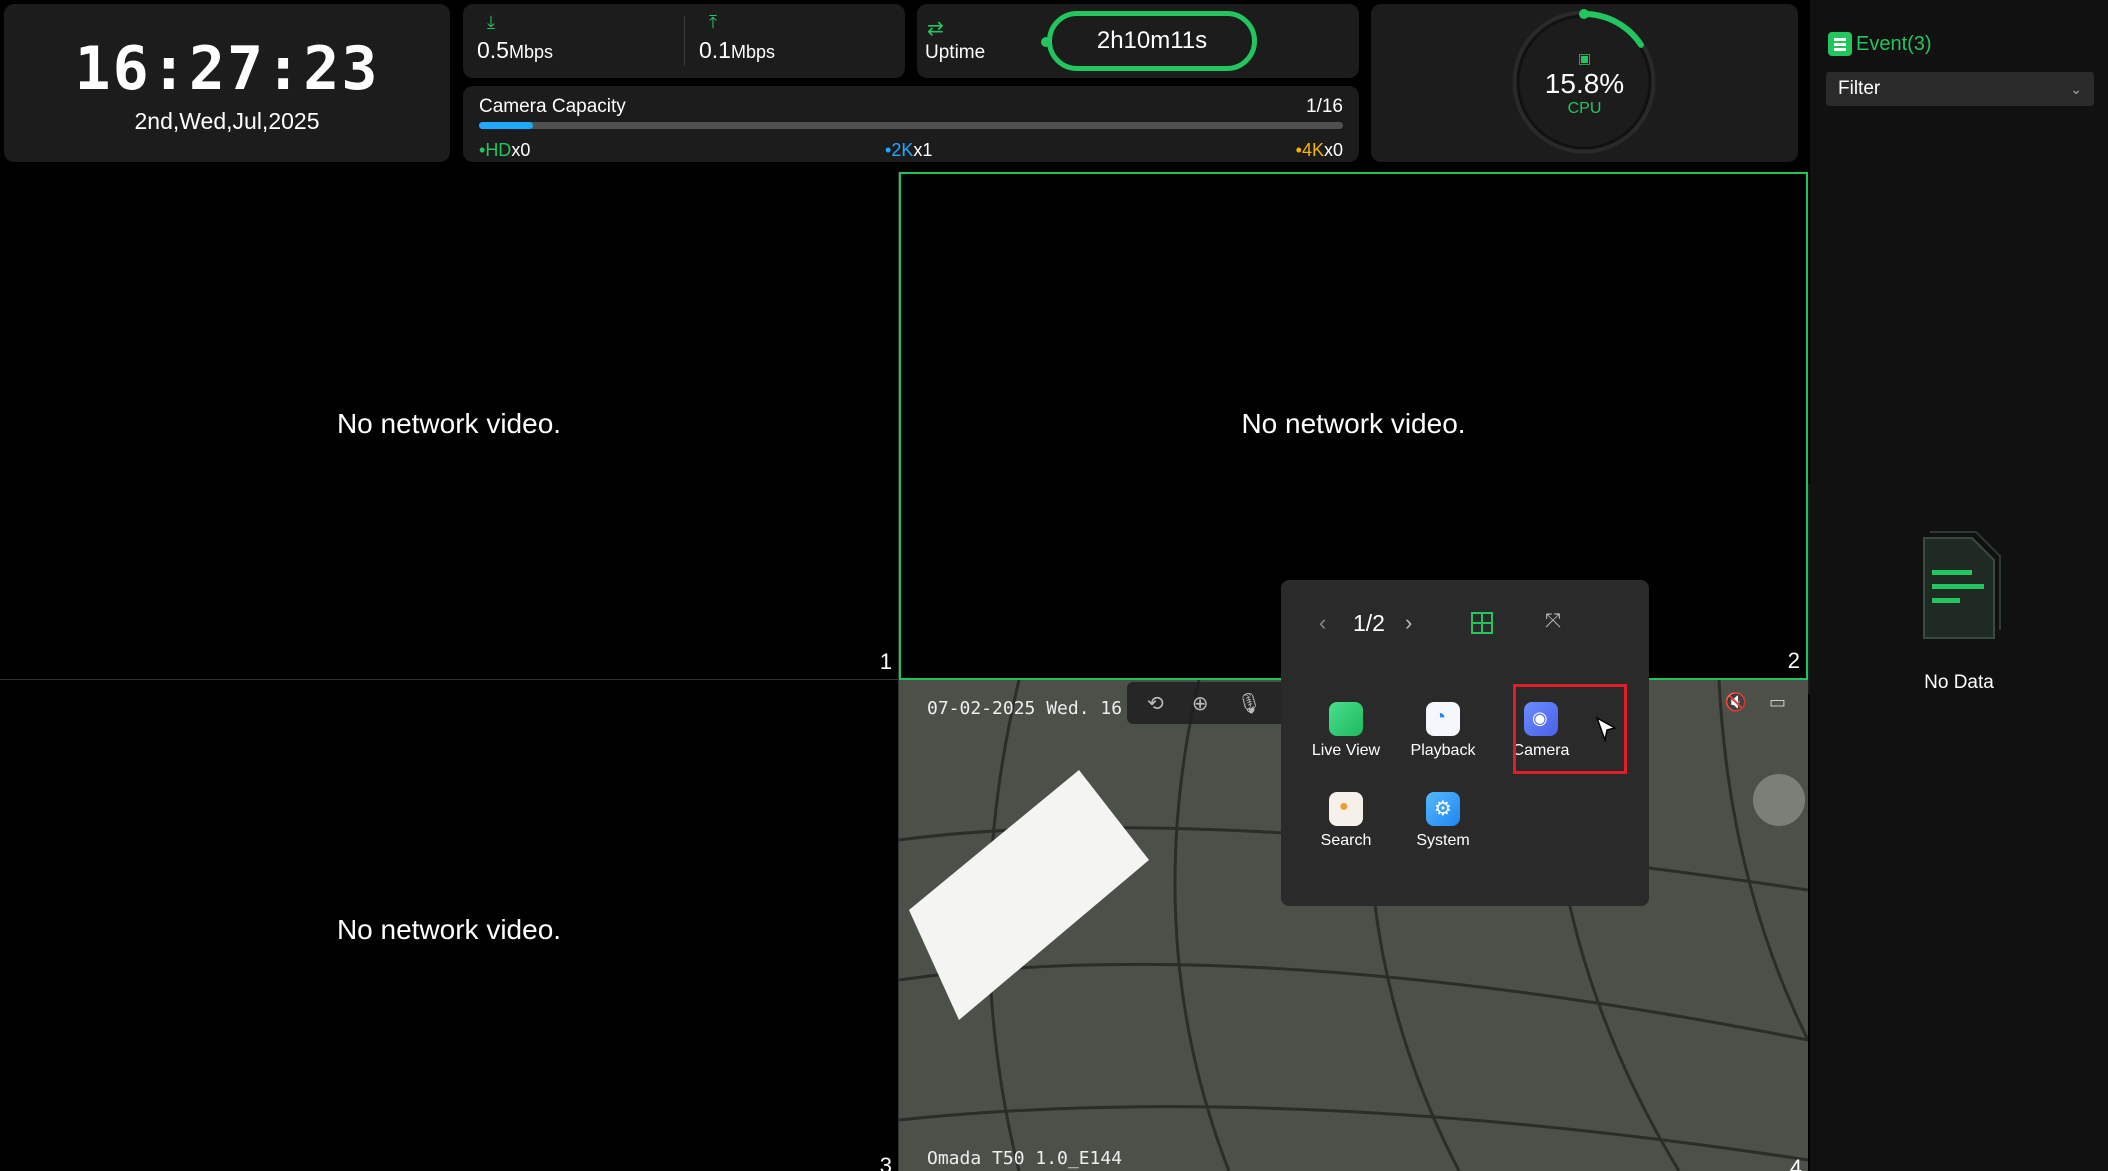  What do you see at coordinates (498, 150) in the screenshot?
I see `capacity-hd-label: HD` at bounding box center [498, 150].